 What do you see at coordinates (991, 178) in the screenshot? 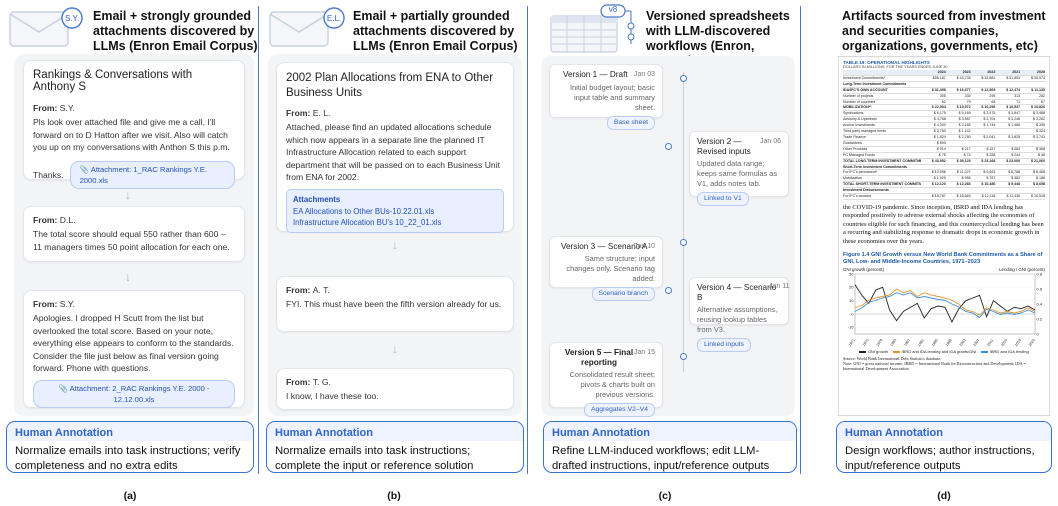
I see `table-cell: $ 787` at bounding box center [991, 178].